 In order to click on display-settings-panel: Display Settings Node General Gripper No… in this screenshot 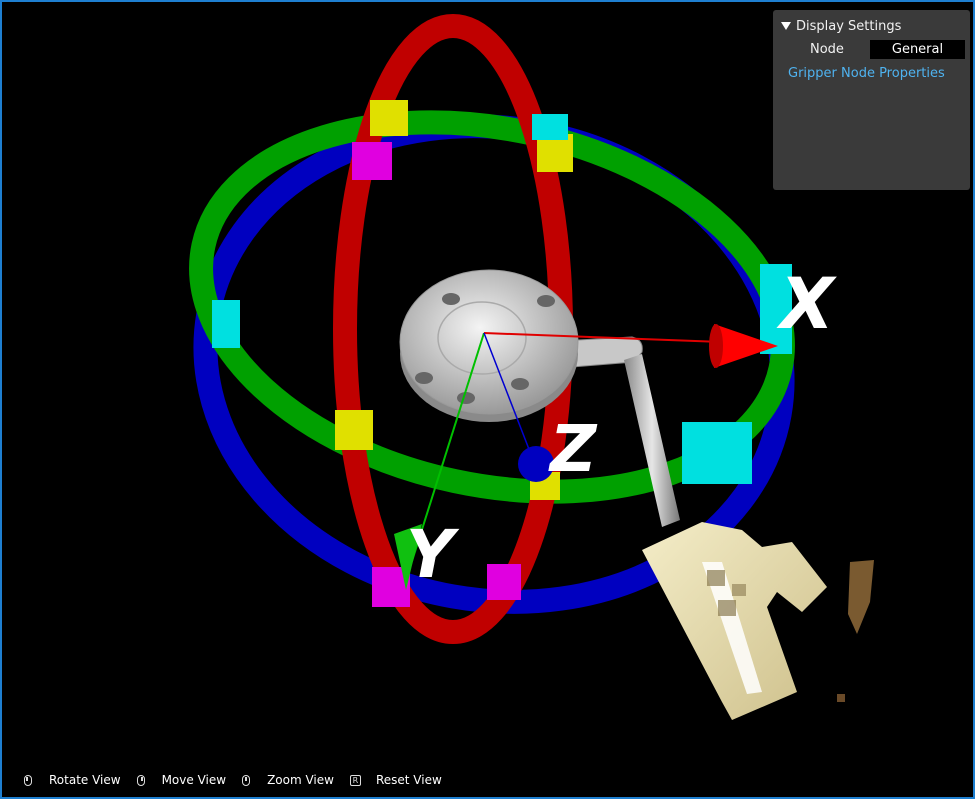, I will do `click(871, 100)`.